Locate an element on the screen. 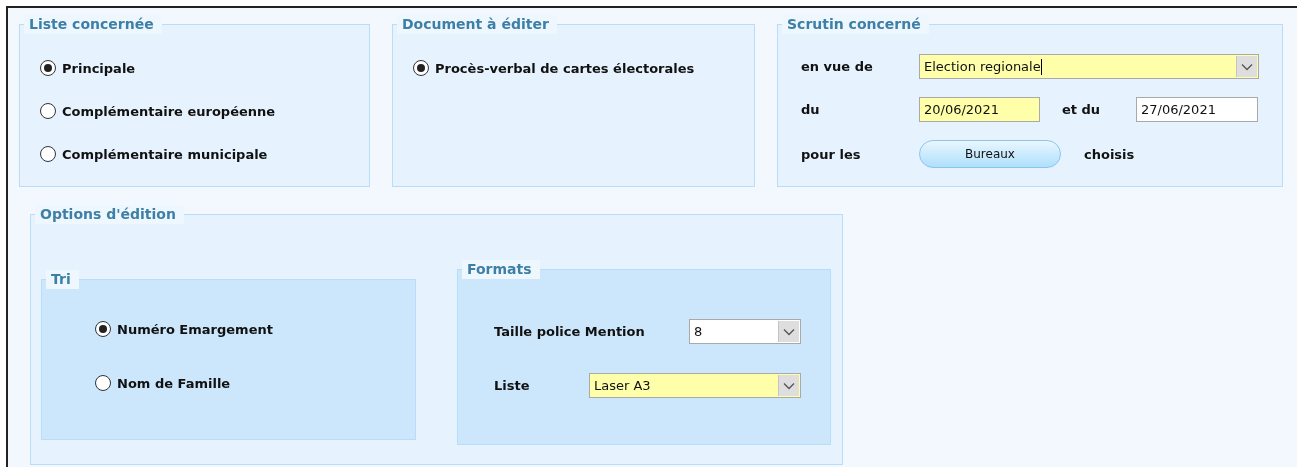 The width and height of the screenshot is (1297, 469). radio-label: Nom de Famille is located at coordinates (174, 383).